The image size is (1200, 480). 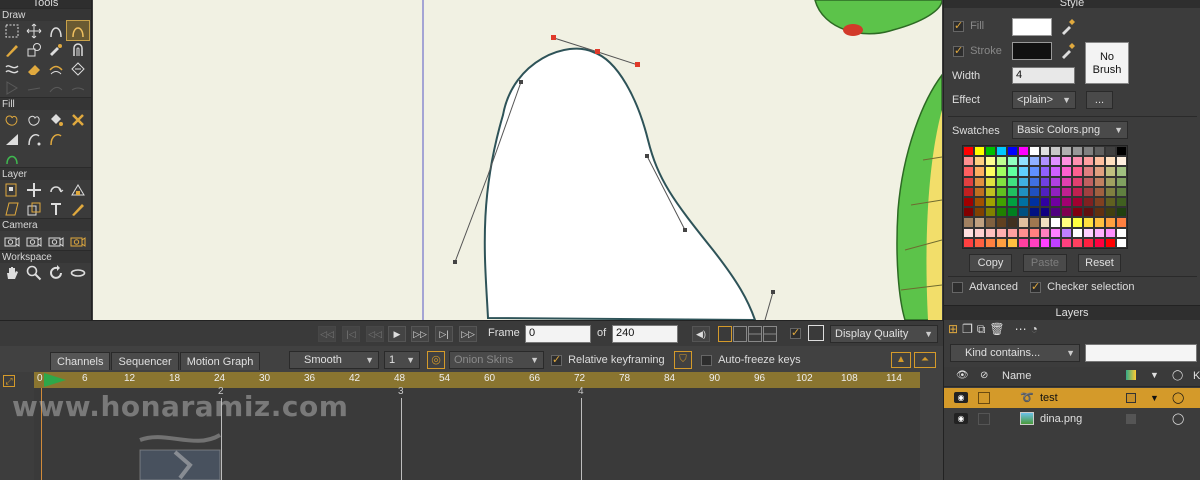 What do you see at coordinates (78, 189) in the screenshot?
I see `scale-layer-tool-icon` at bounding box center [78, 189].